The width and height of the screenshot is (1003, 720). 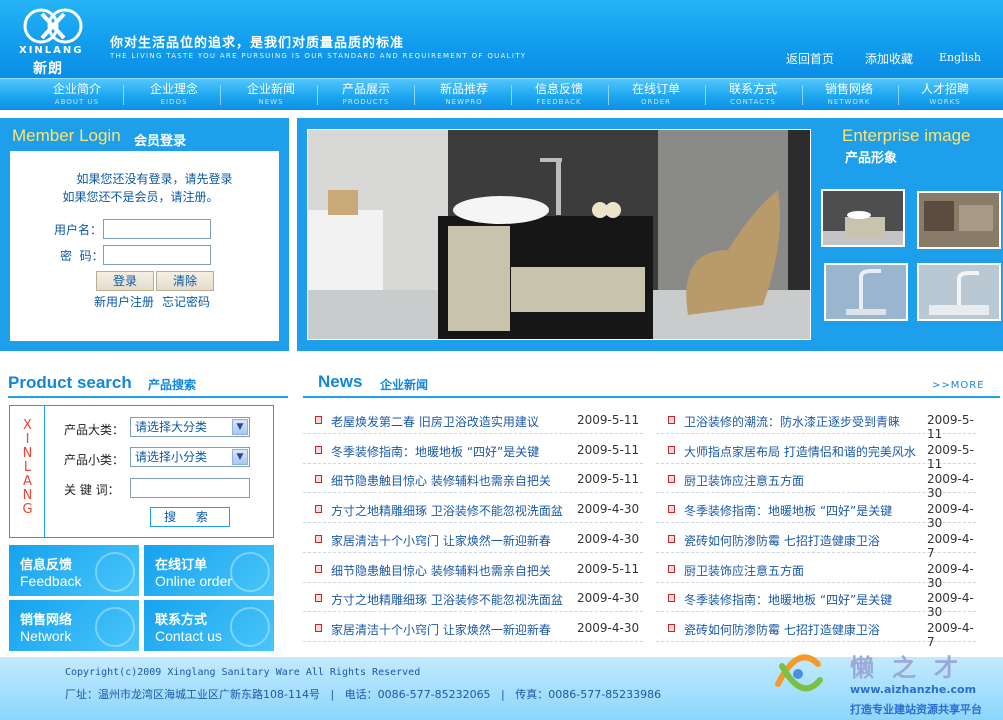 I want to click on bookmark-link: 添加收藏, so click(x=889, y=58).